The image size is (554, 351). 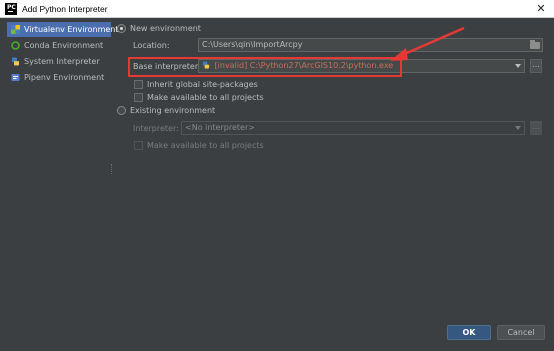 I want to click on pipenv-icon, so click(x=15, y=77).